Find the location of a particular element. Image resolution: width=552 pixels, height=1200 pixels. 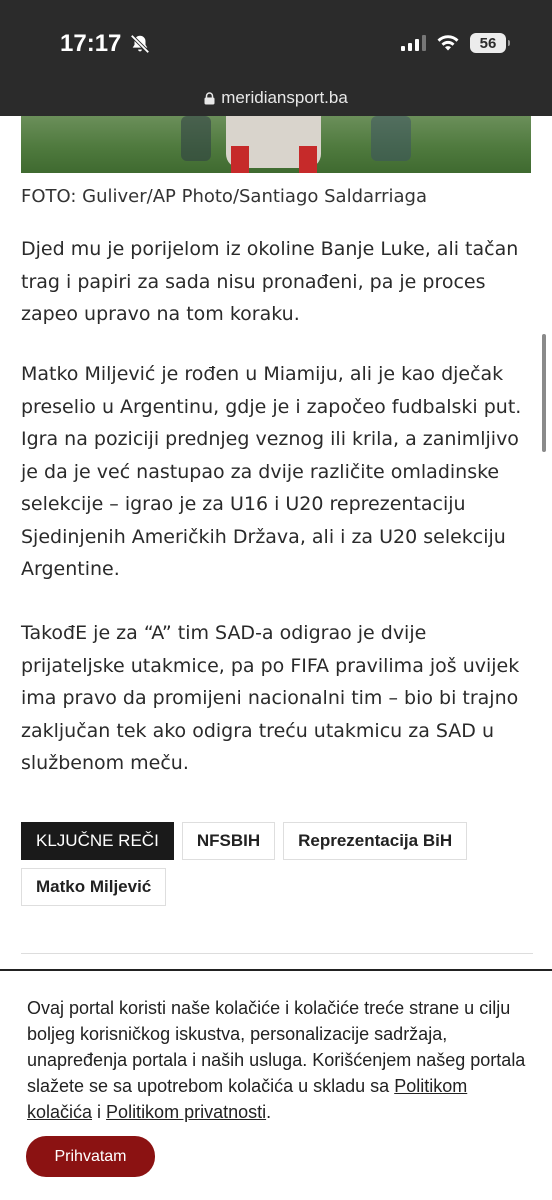

tag-link: Reprezentacija BiH is located at coordinates (375, 841).